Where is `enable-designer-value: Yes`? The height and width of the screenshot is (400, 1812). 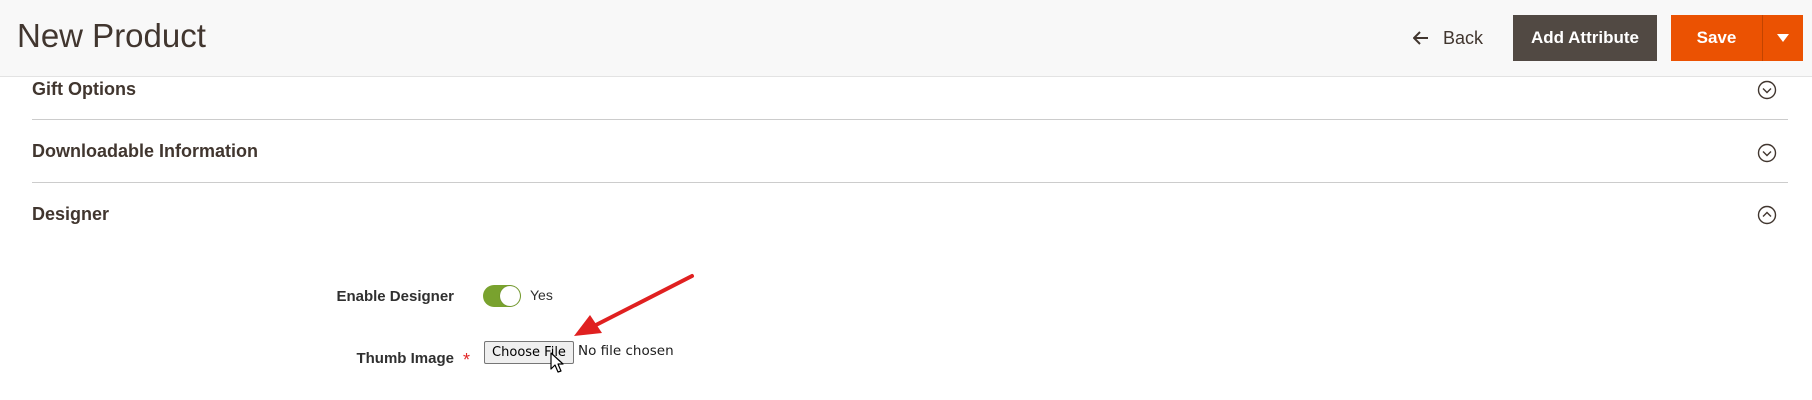 enable-designer-value: Yes is located at coordinates (541, 295).